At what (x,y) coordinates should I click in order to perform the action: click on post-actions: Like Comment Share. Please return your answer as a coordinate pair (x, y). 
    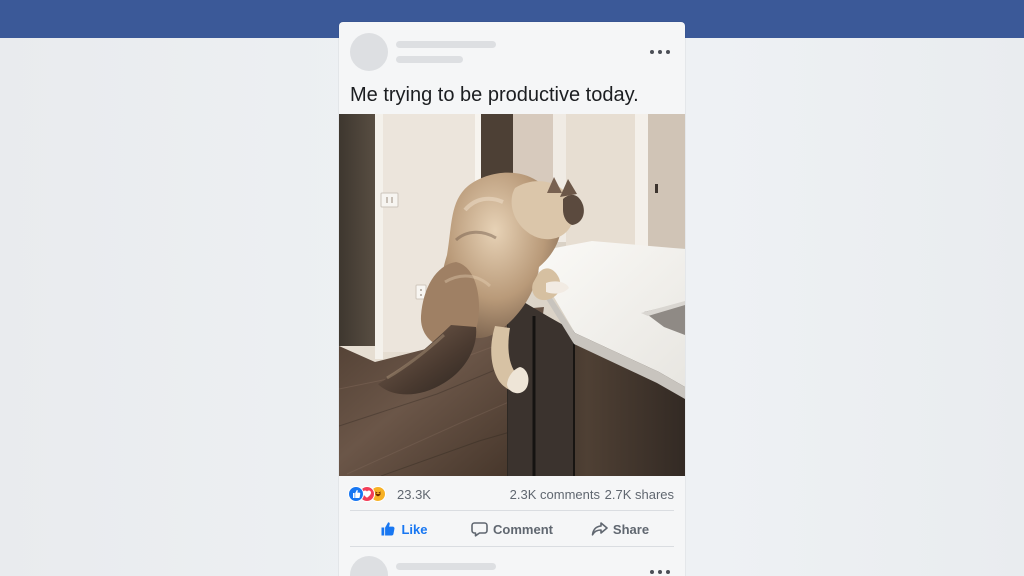
    Looking at the image, I should click on (512, 529).